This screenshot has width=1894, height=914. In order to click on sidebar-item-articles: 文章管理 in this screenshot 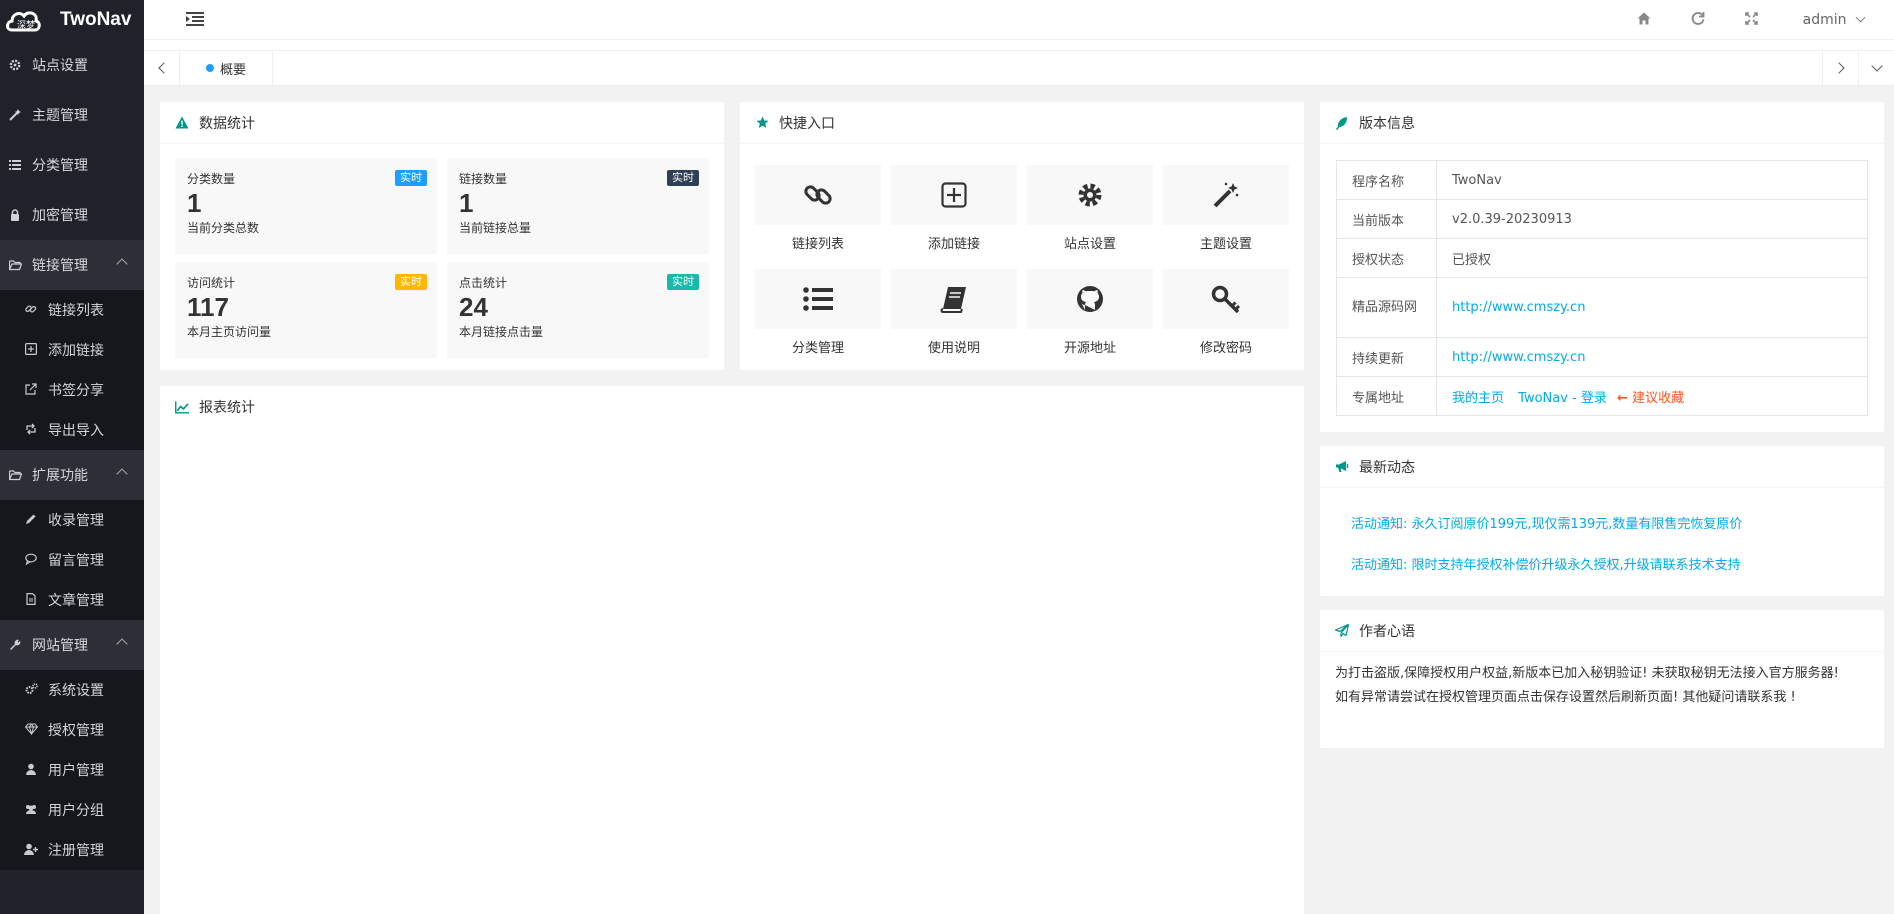, I will do `click(72, 600)`.